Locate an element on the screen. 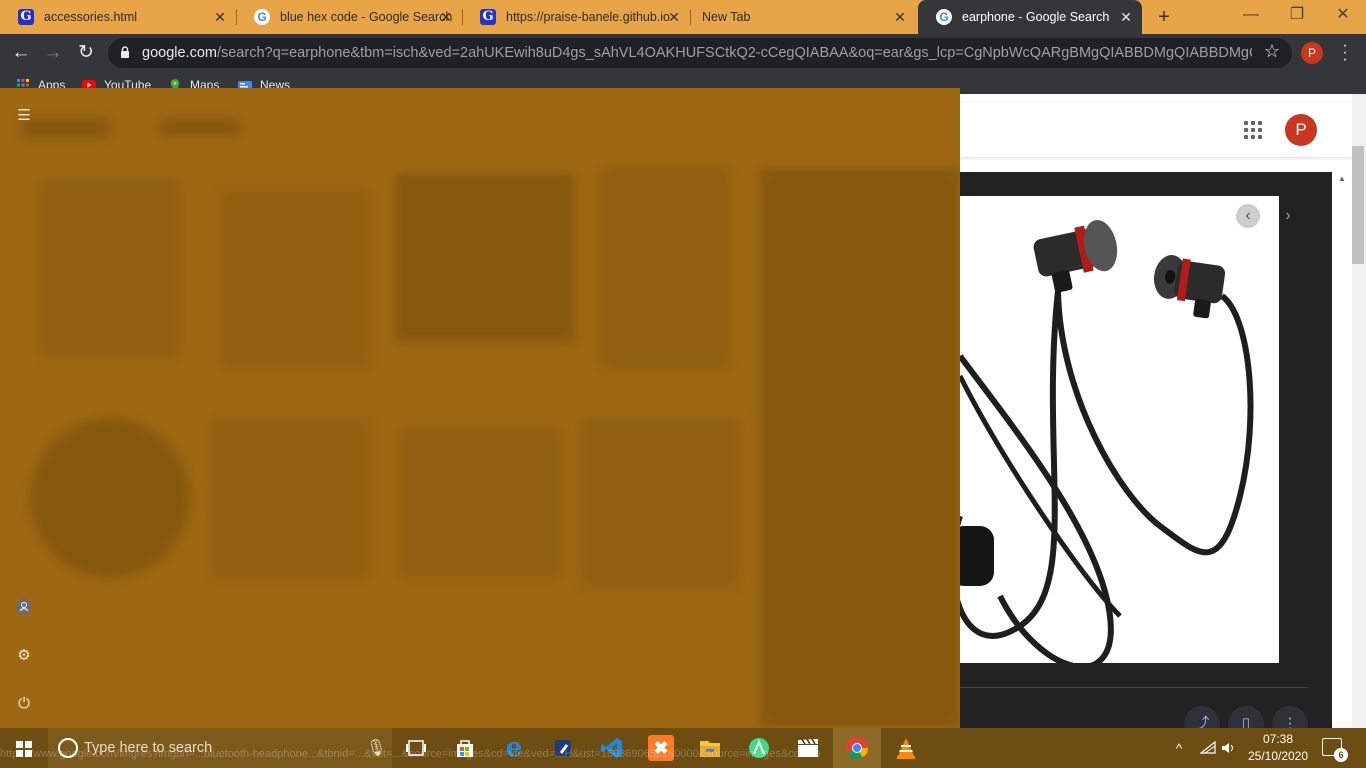  restore-icon: ❐ is located at coordinates (1297, 17).